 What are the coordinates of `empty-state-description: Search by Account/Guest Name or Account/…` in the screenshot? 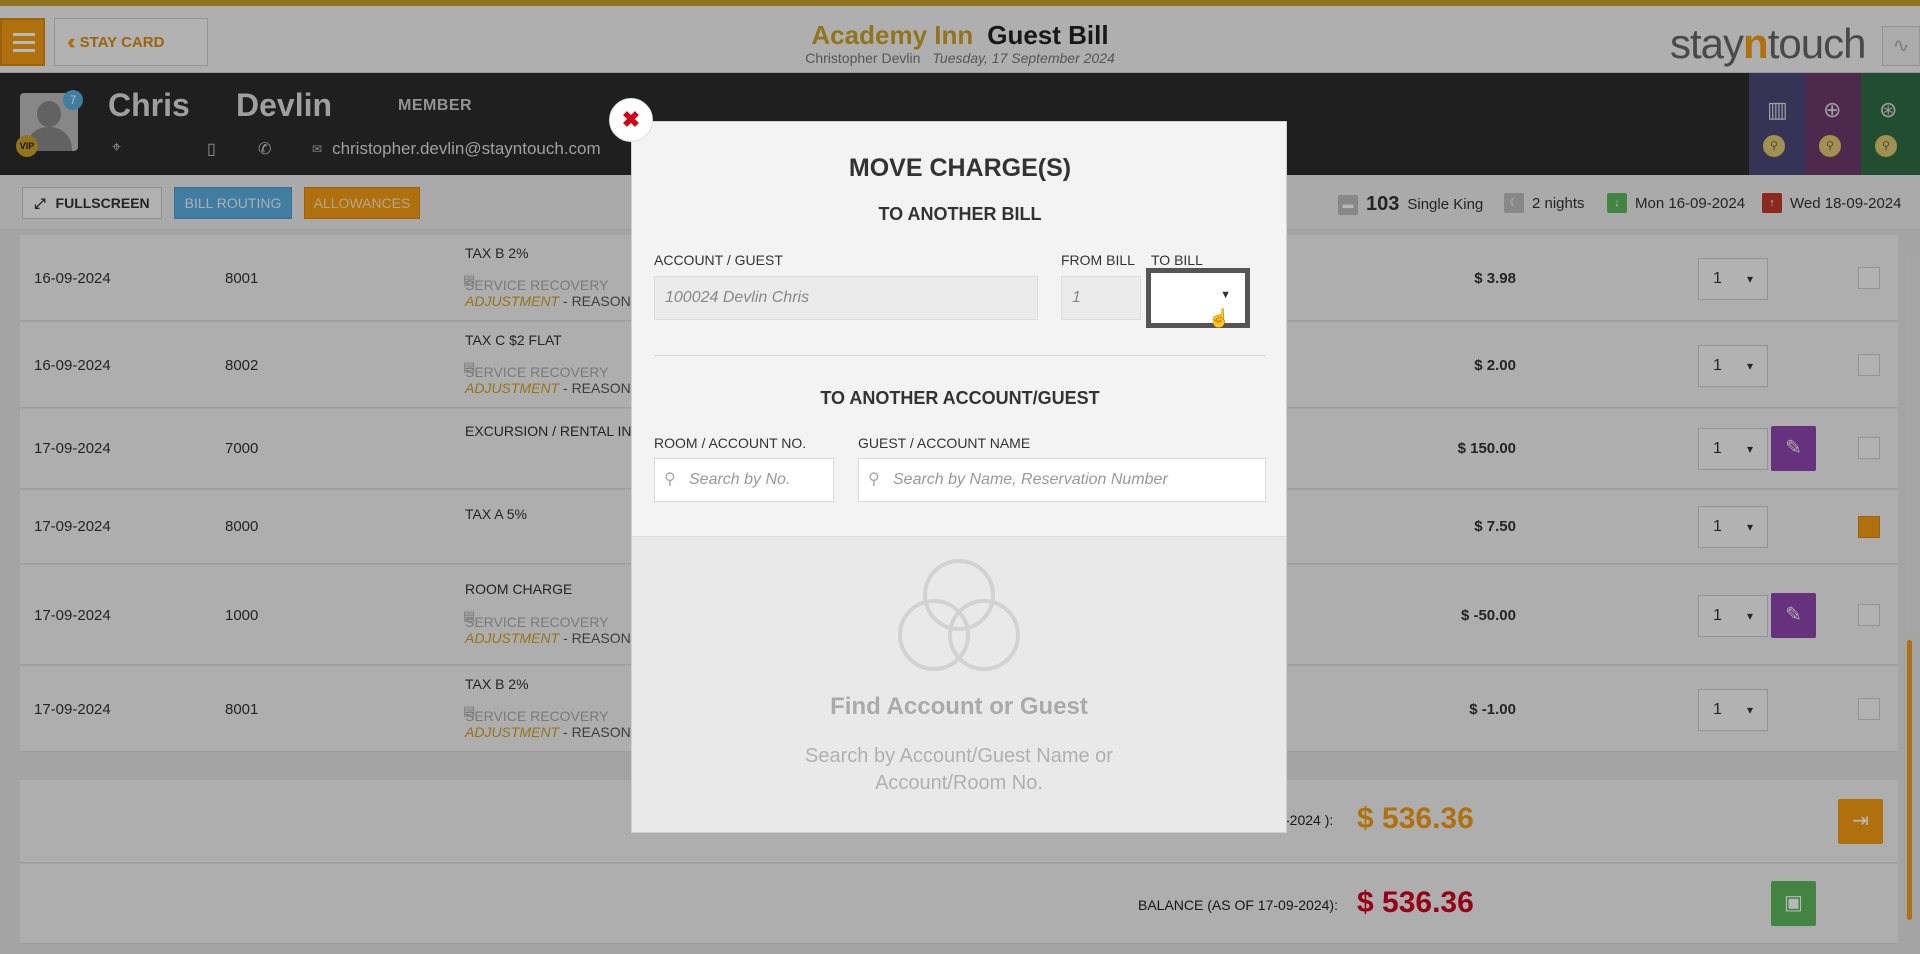 It's located at (959, 769).